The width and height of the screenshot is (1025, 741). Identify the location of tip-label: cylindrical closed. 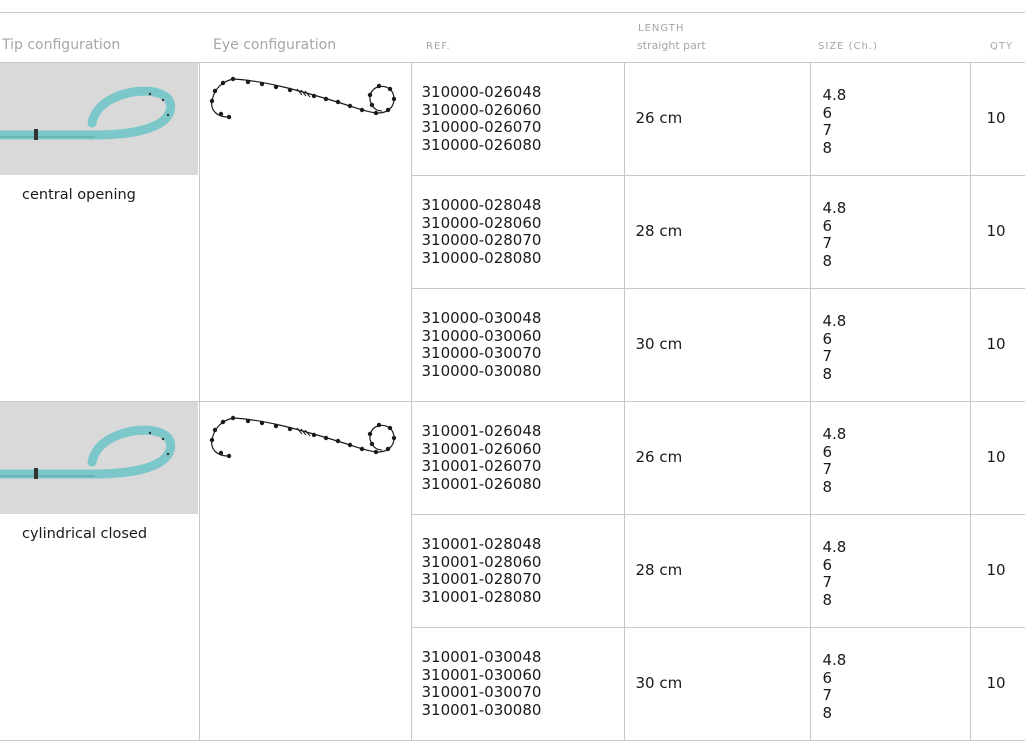
(85, 534).